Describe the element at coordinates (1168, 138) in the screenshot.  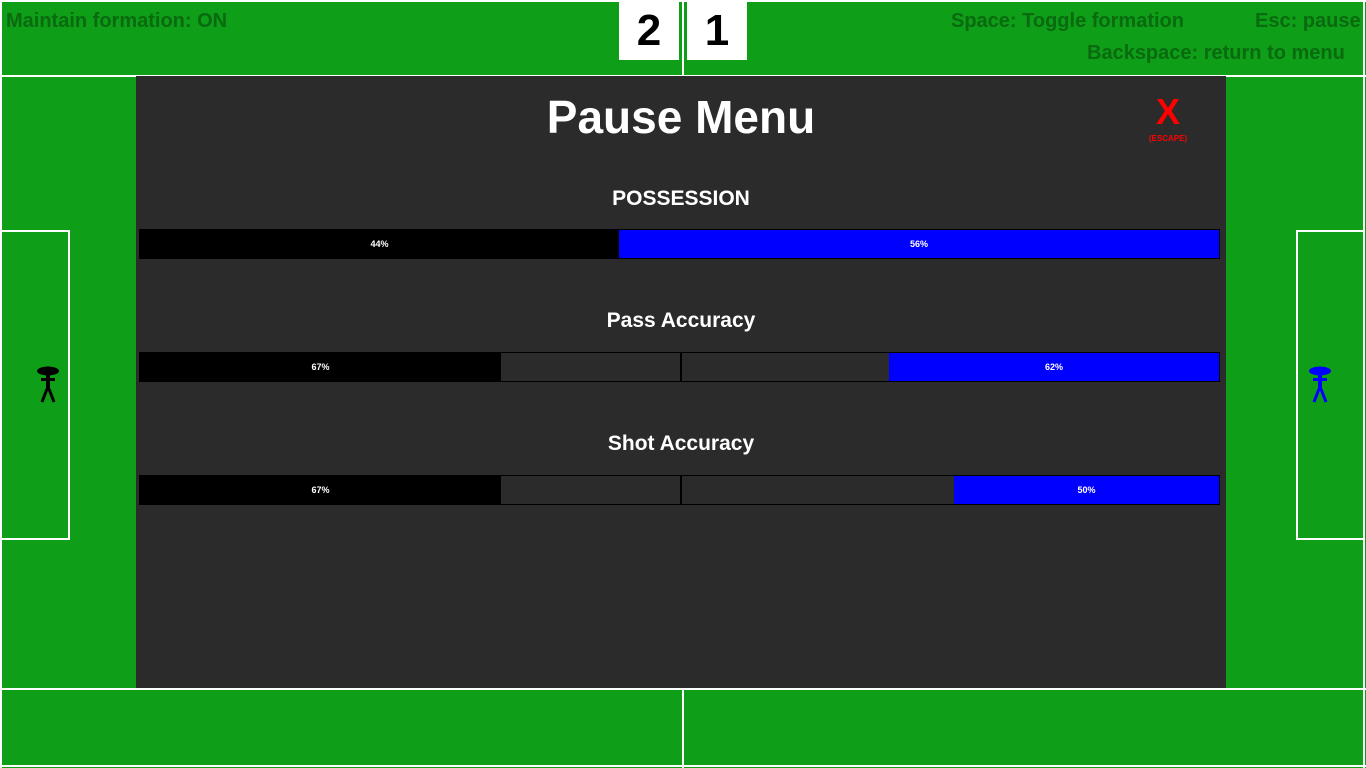
I see `close-hint: (ESCAPE)` at that location.